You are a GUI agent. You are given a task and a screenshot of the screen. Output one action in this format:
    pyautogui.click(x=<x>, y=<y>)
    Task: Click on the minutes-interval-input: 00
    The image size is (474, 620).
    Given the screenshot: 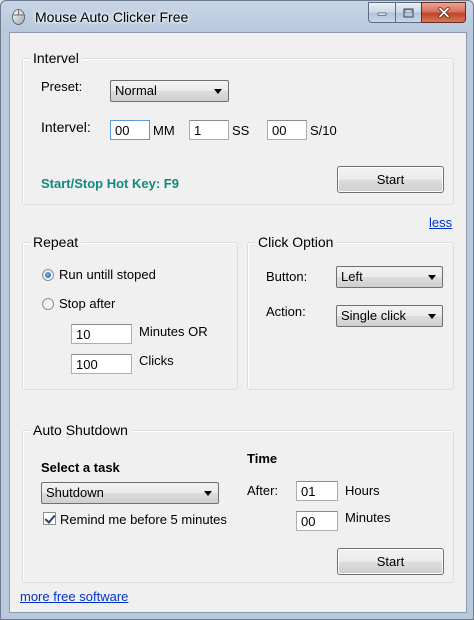 What is the action you would take?
    pyautogui.click(x=130, y=130)
    